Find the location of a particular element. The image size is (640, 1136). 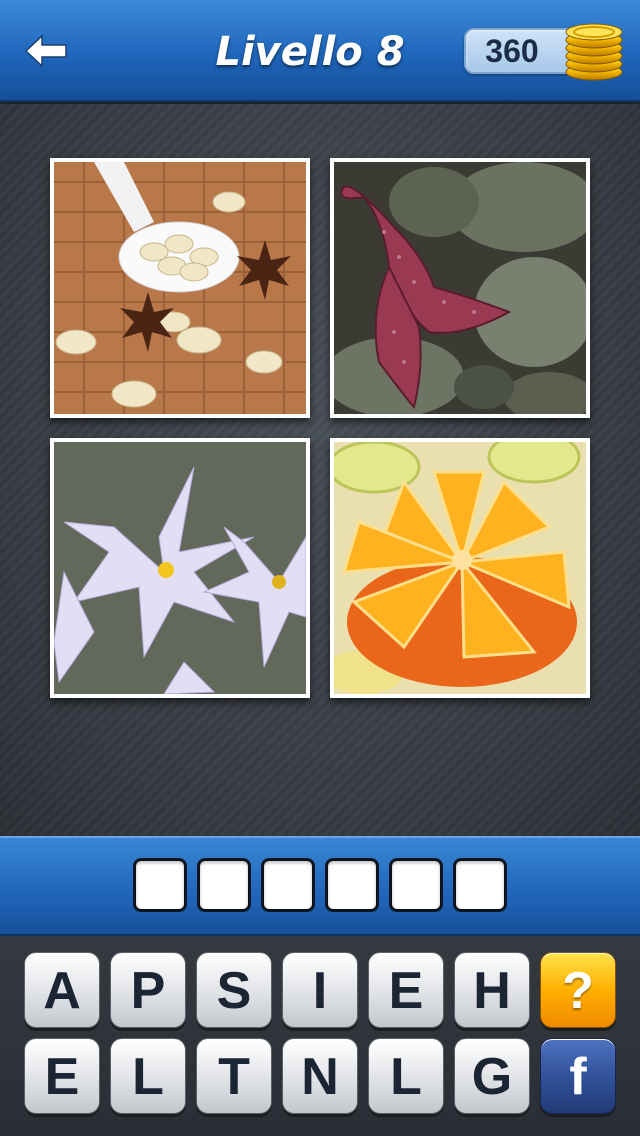

starfish-rocks-picture is located at coordinates (460, 288).